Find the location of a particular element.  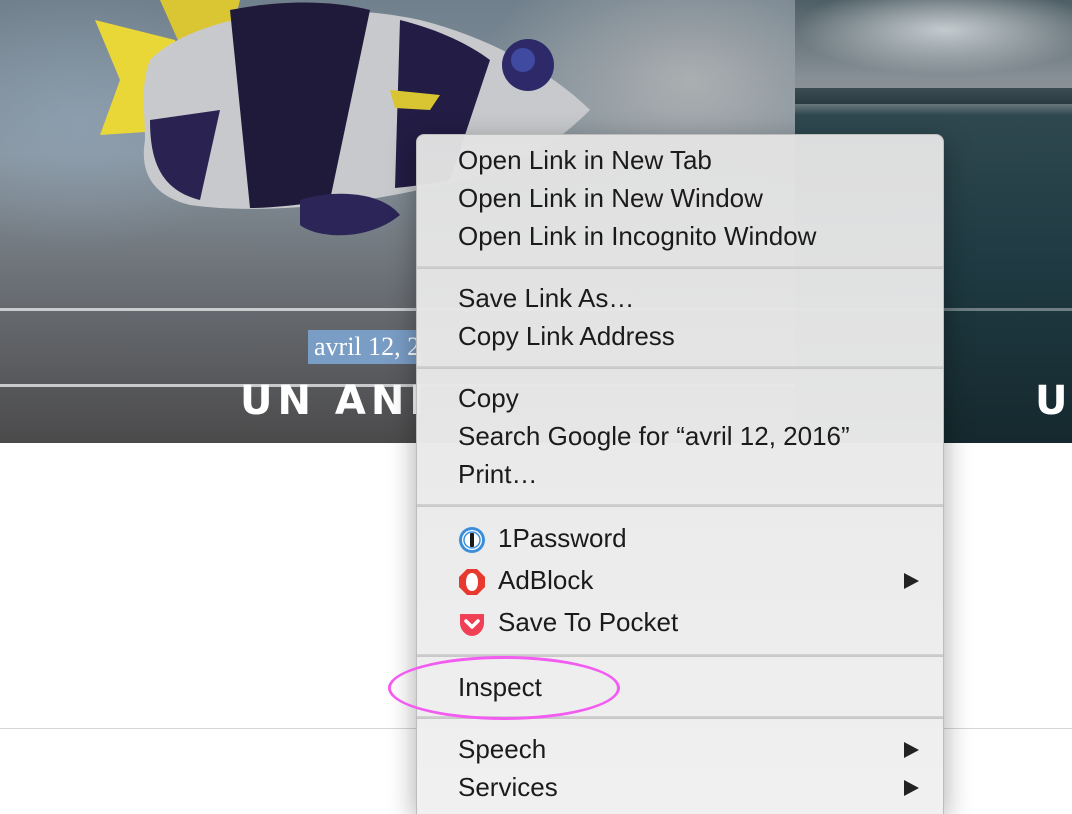

article-title-right-link: U is located at coordinates (1053, 401).